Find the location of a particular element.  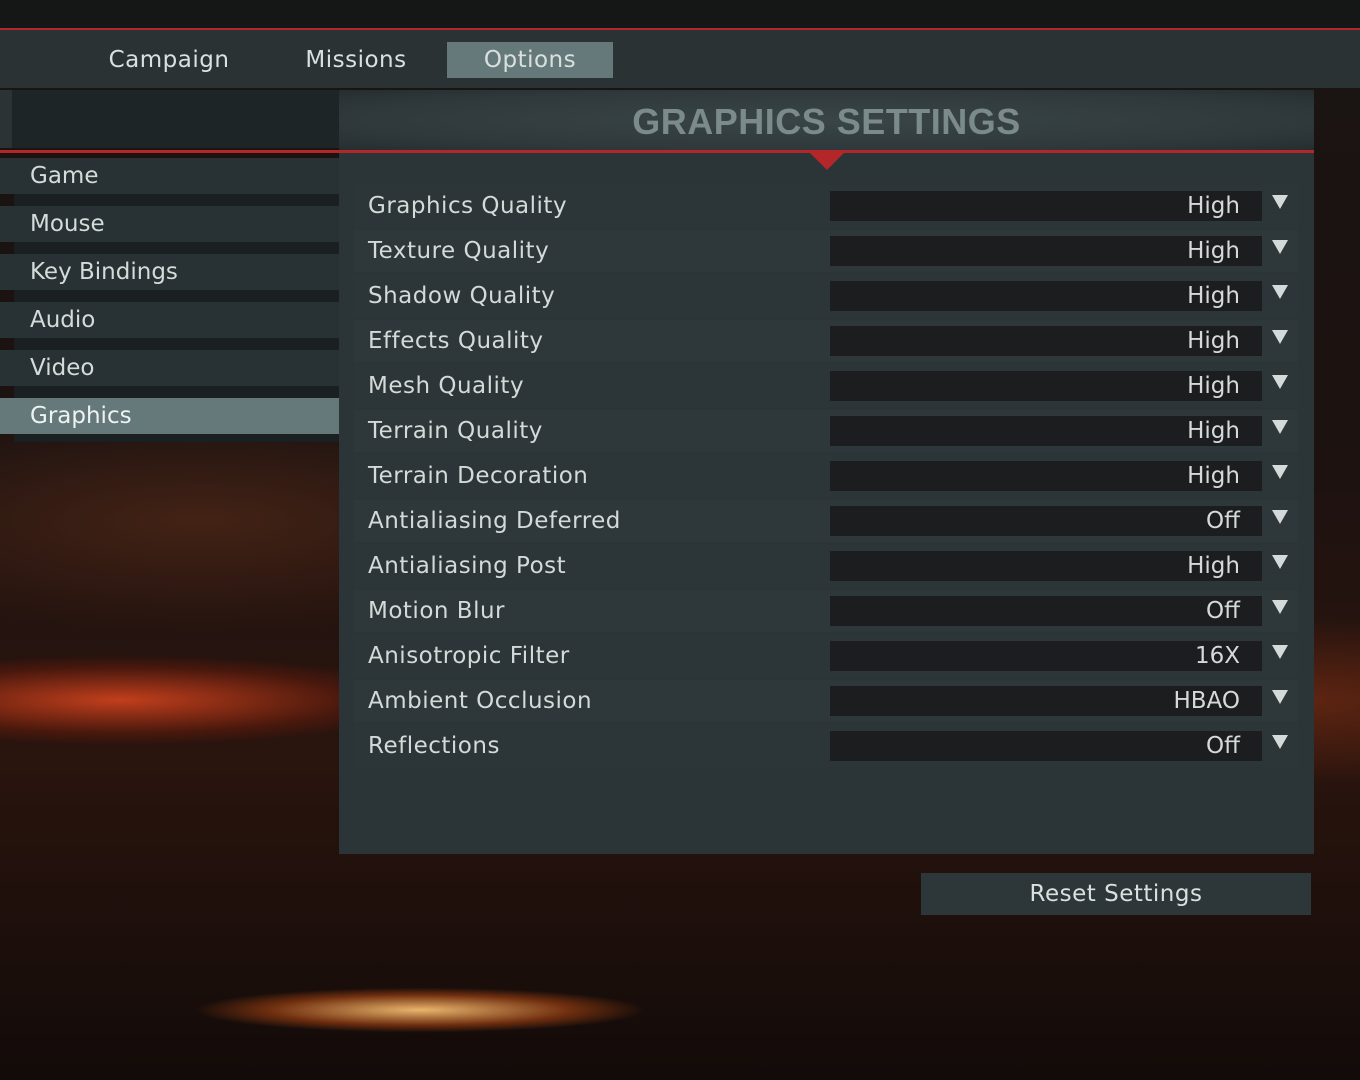

setting-label: Antialiasing Post is located at coordinates (467, 566).